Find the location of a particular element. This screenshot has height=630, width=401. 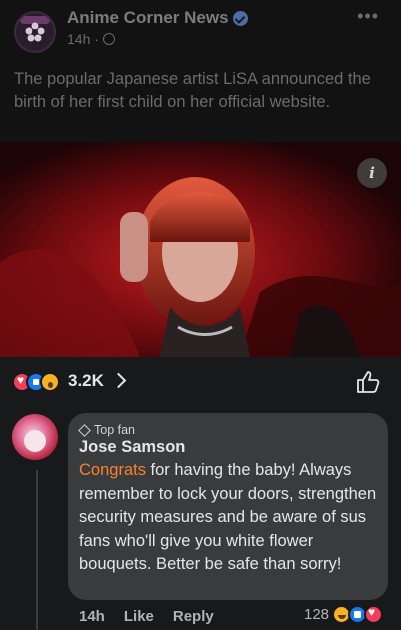

top-fan-label: Top fan is located at coordinates (115, 430).